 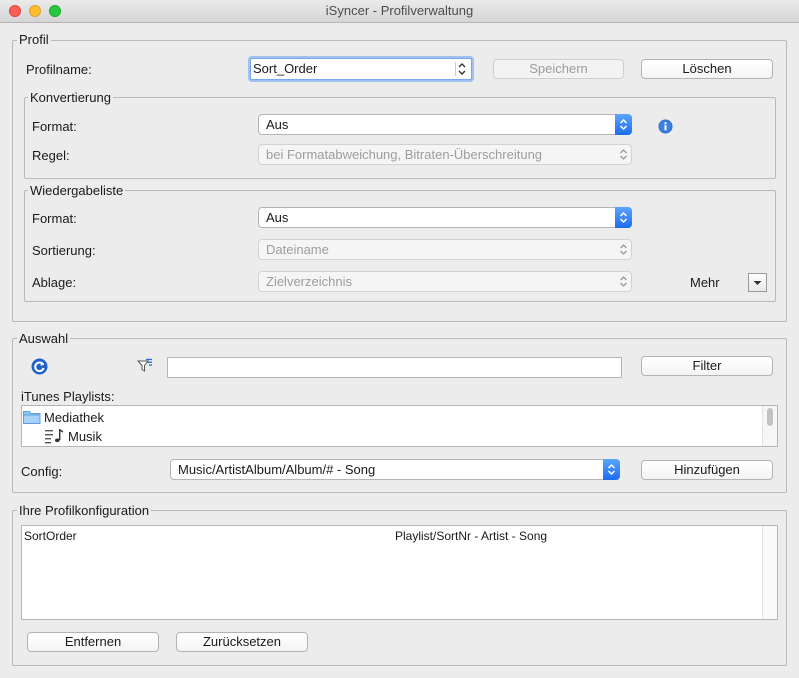 What do you see at coordinates (34, 39) in the screenshot?
I see `profil-group-title: Profil` at bounding box center [34, 39].